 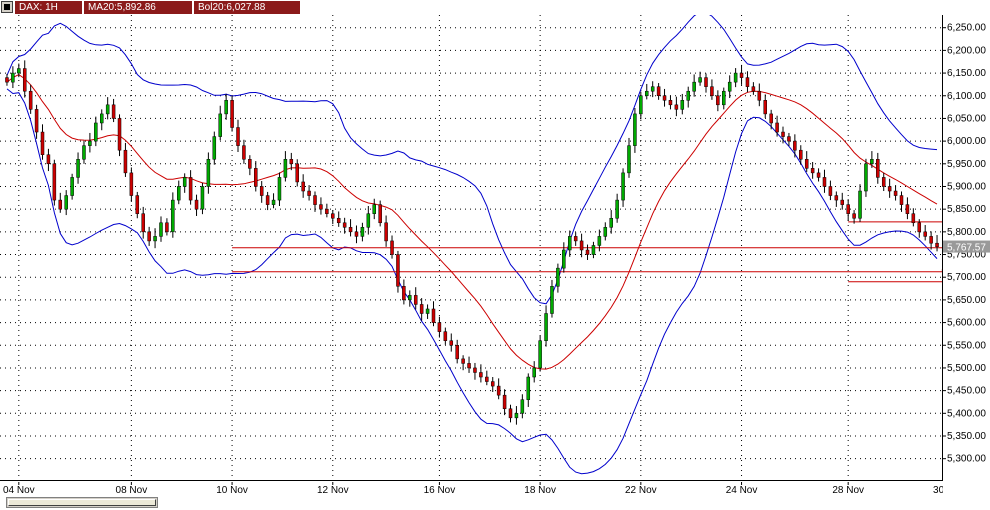 I want to click on symbol-chip: DAX: 1H, so click(x=48, y=7).